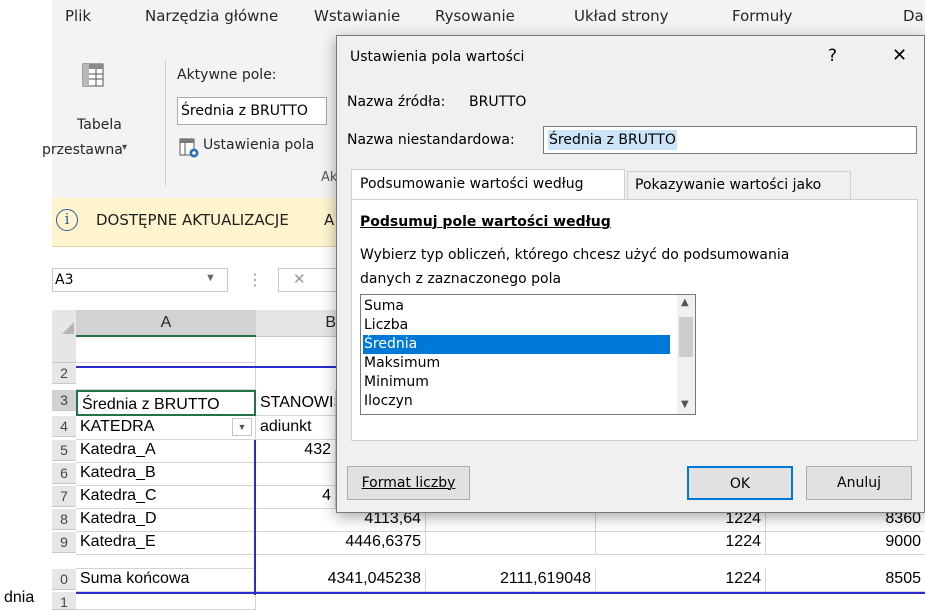 Image resolution: width=925 pixels, height=612 pixels. Describe the element at coordinates (296, 403) in the screenshot. I see `cell-b3: STANOWISKO` at that location.